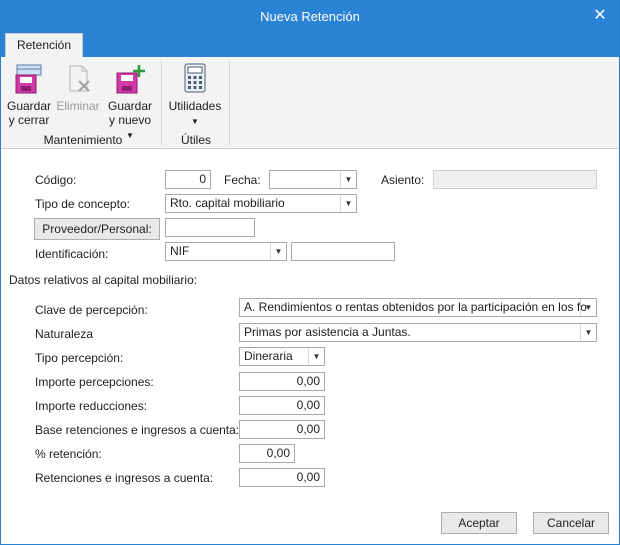 This screenshot has width=620, height=545. I want to click on codigo-label: Código:, so click(56, 180).